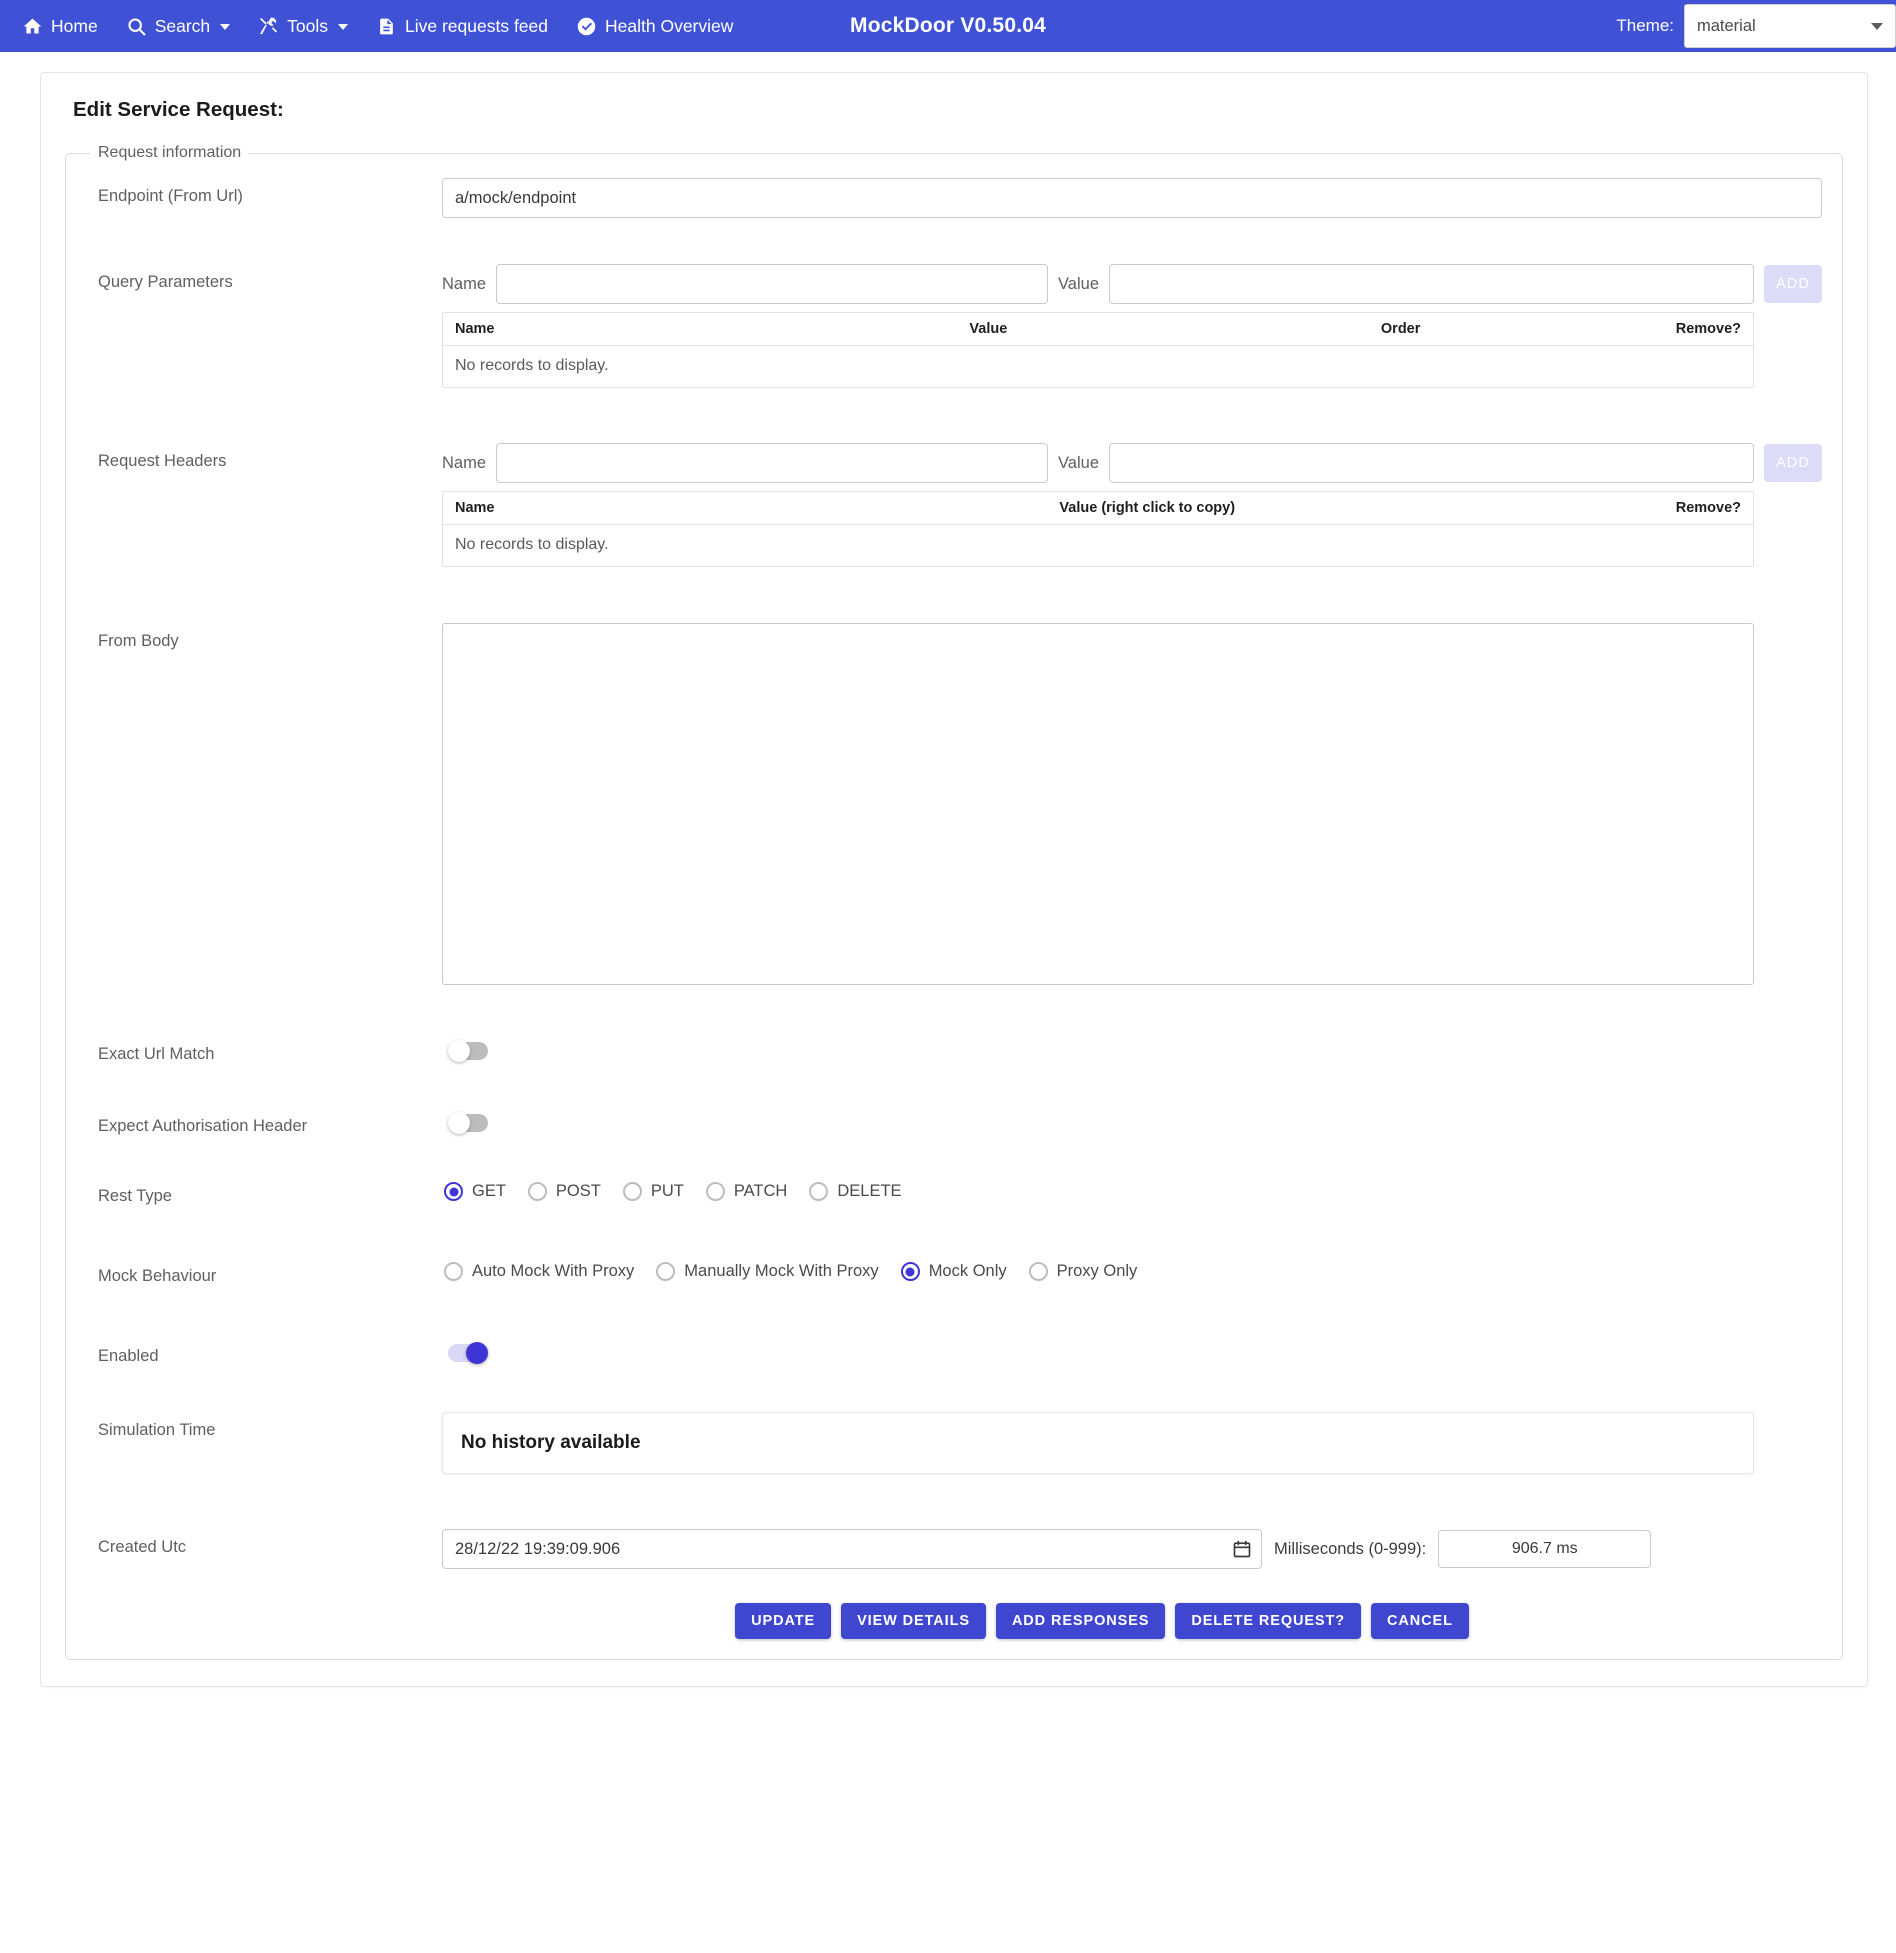 This screenshot has height=1953, width=1896. I want to click on nav-item-home: Home, so click(60, 26).